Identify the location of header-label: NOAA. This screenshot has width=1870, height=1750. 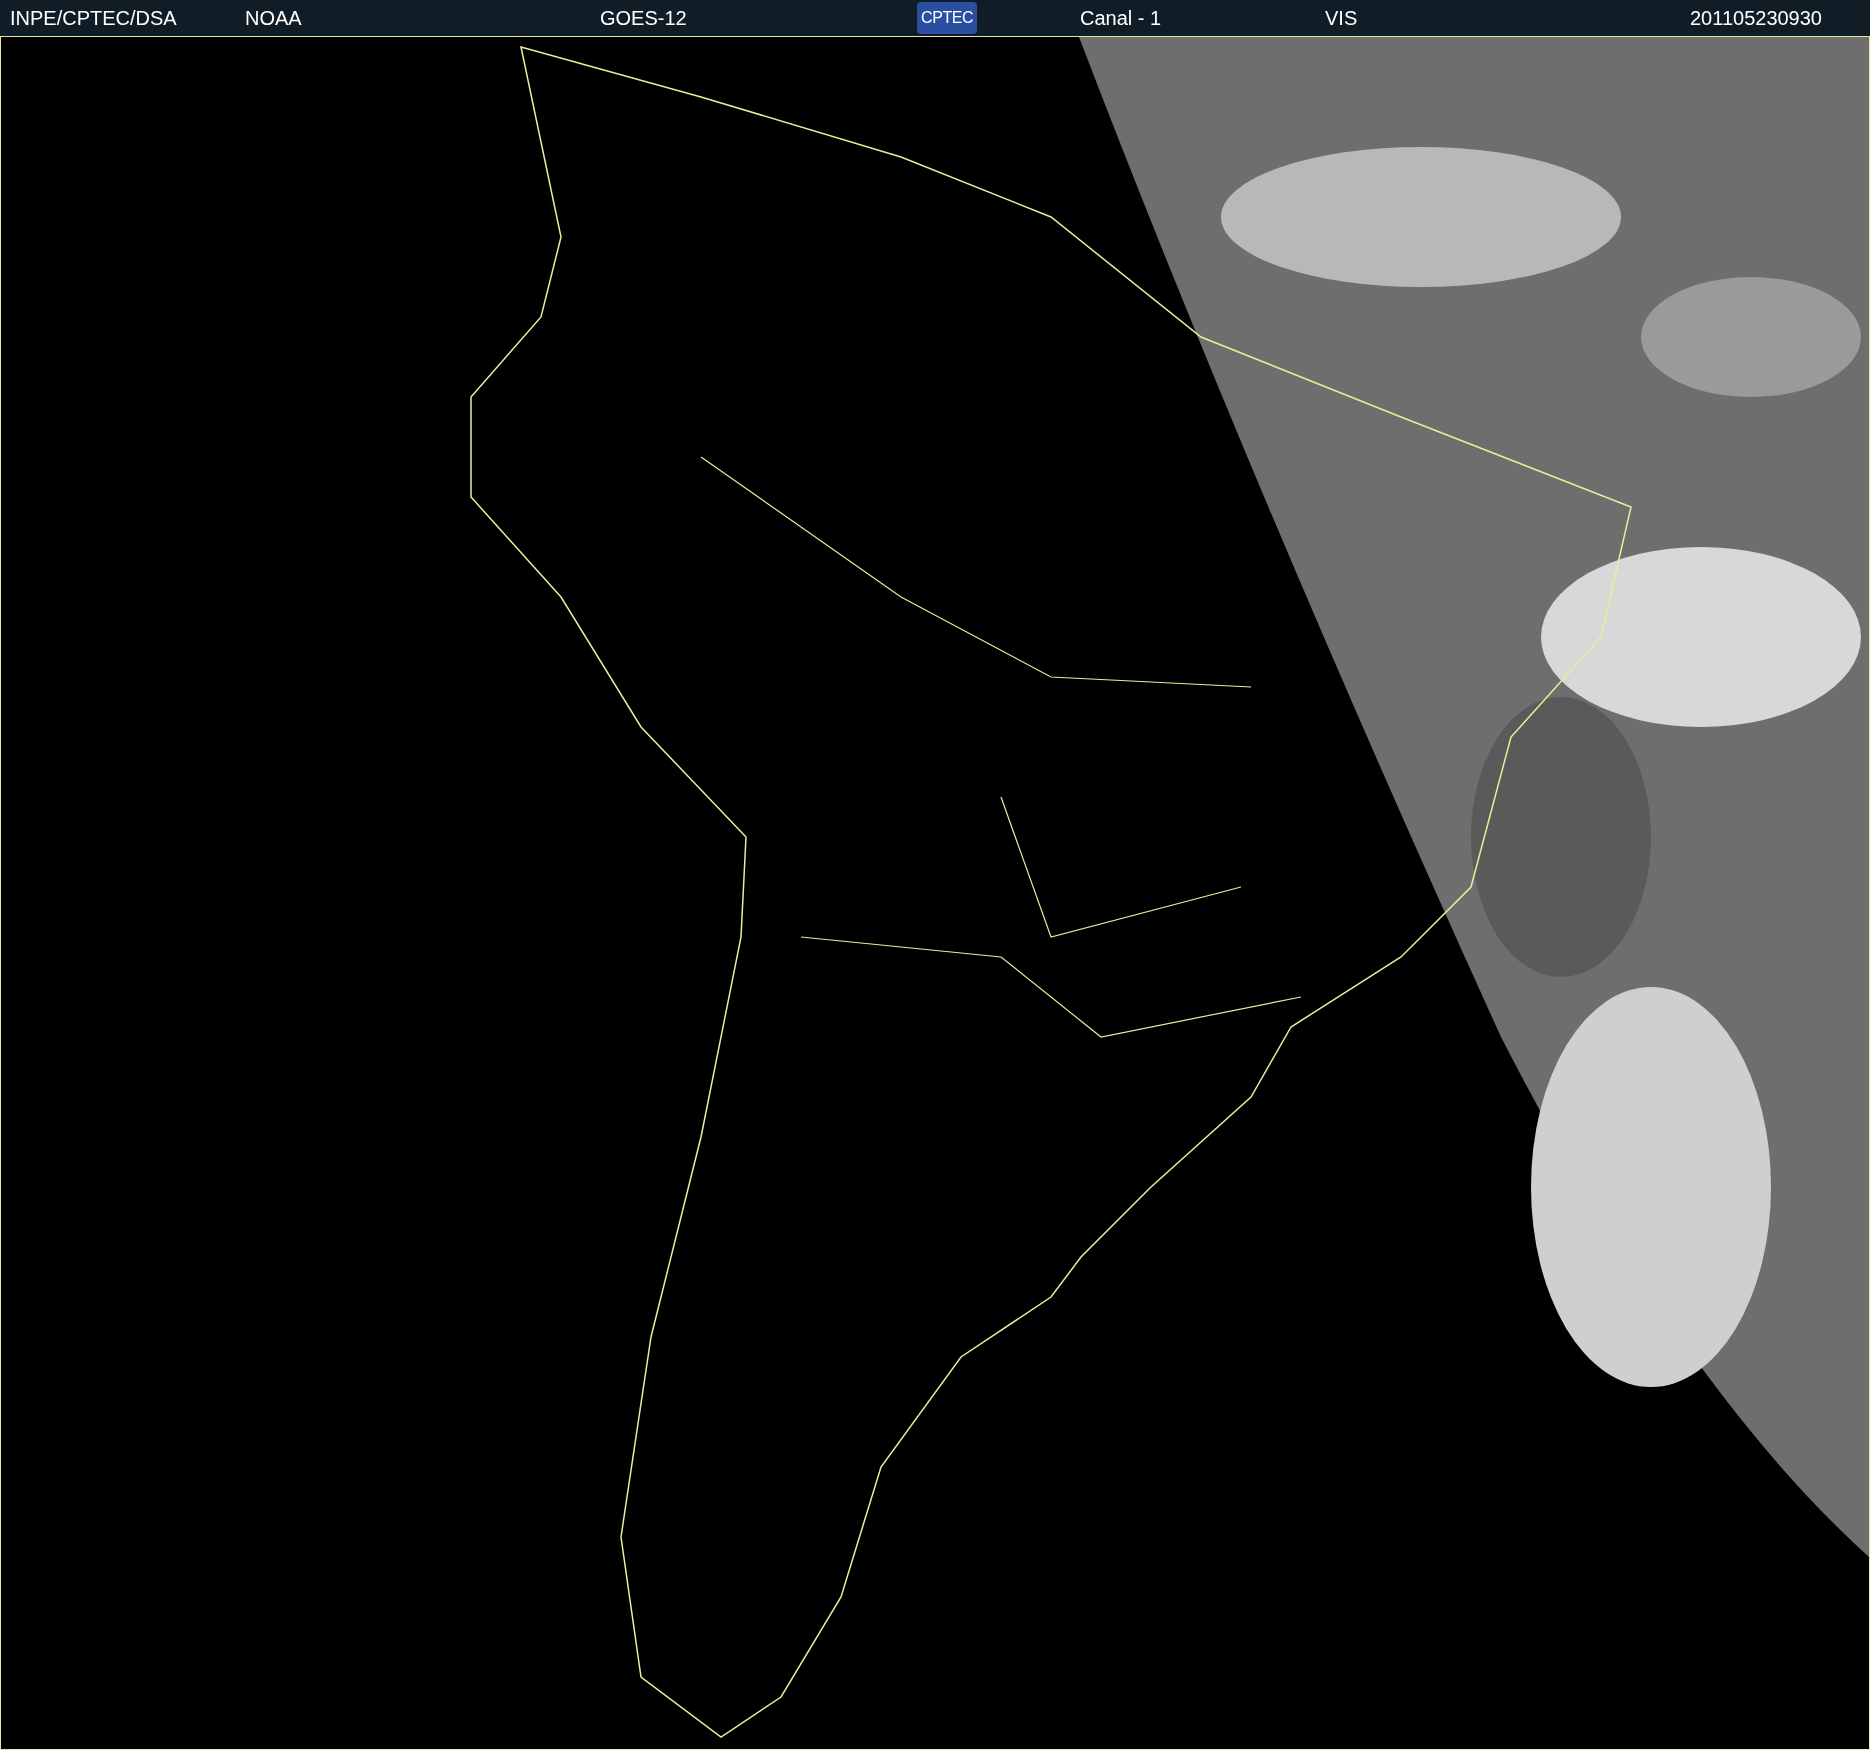
(273, 18).